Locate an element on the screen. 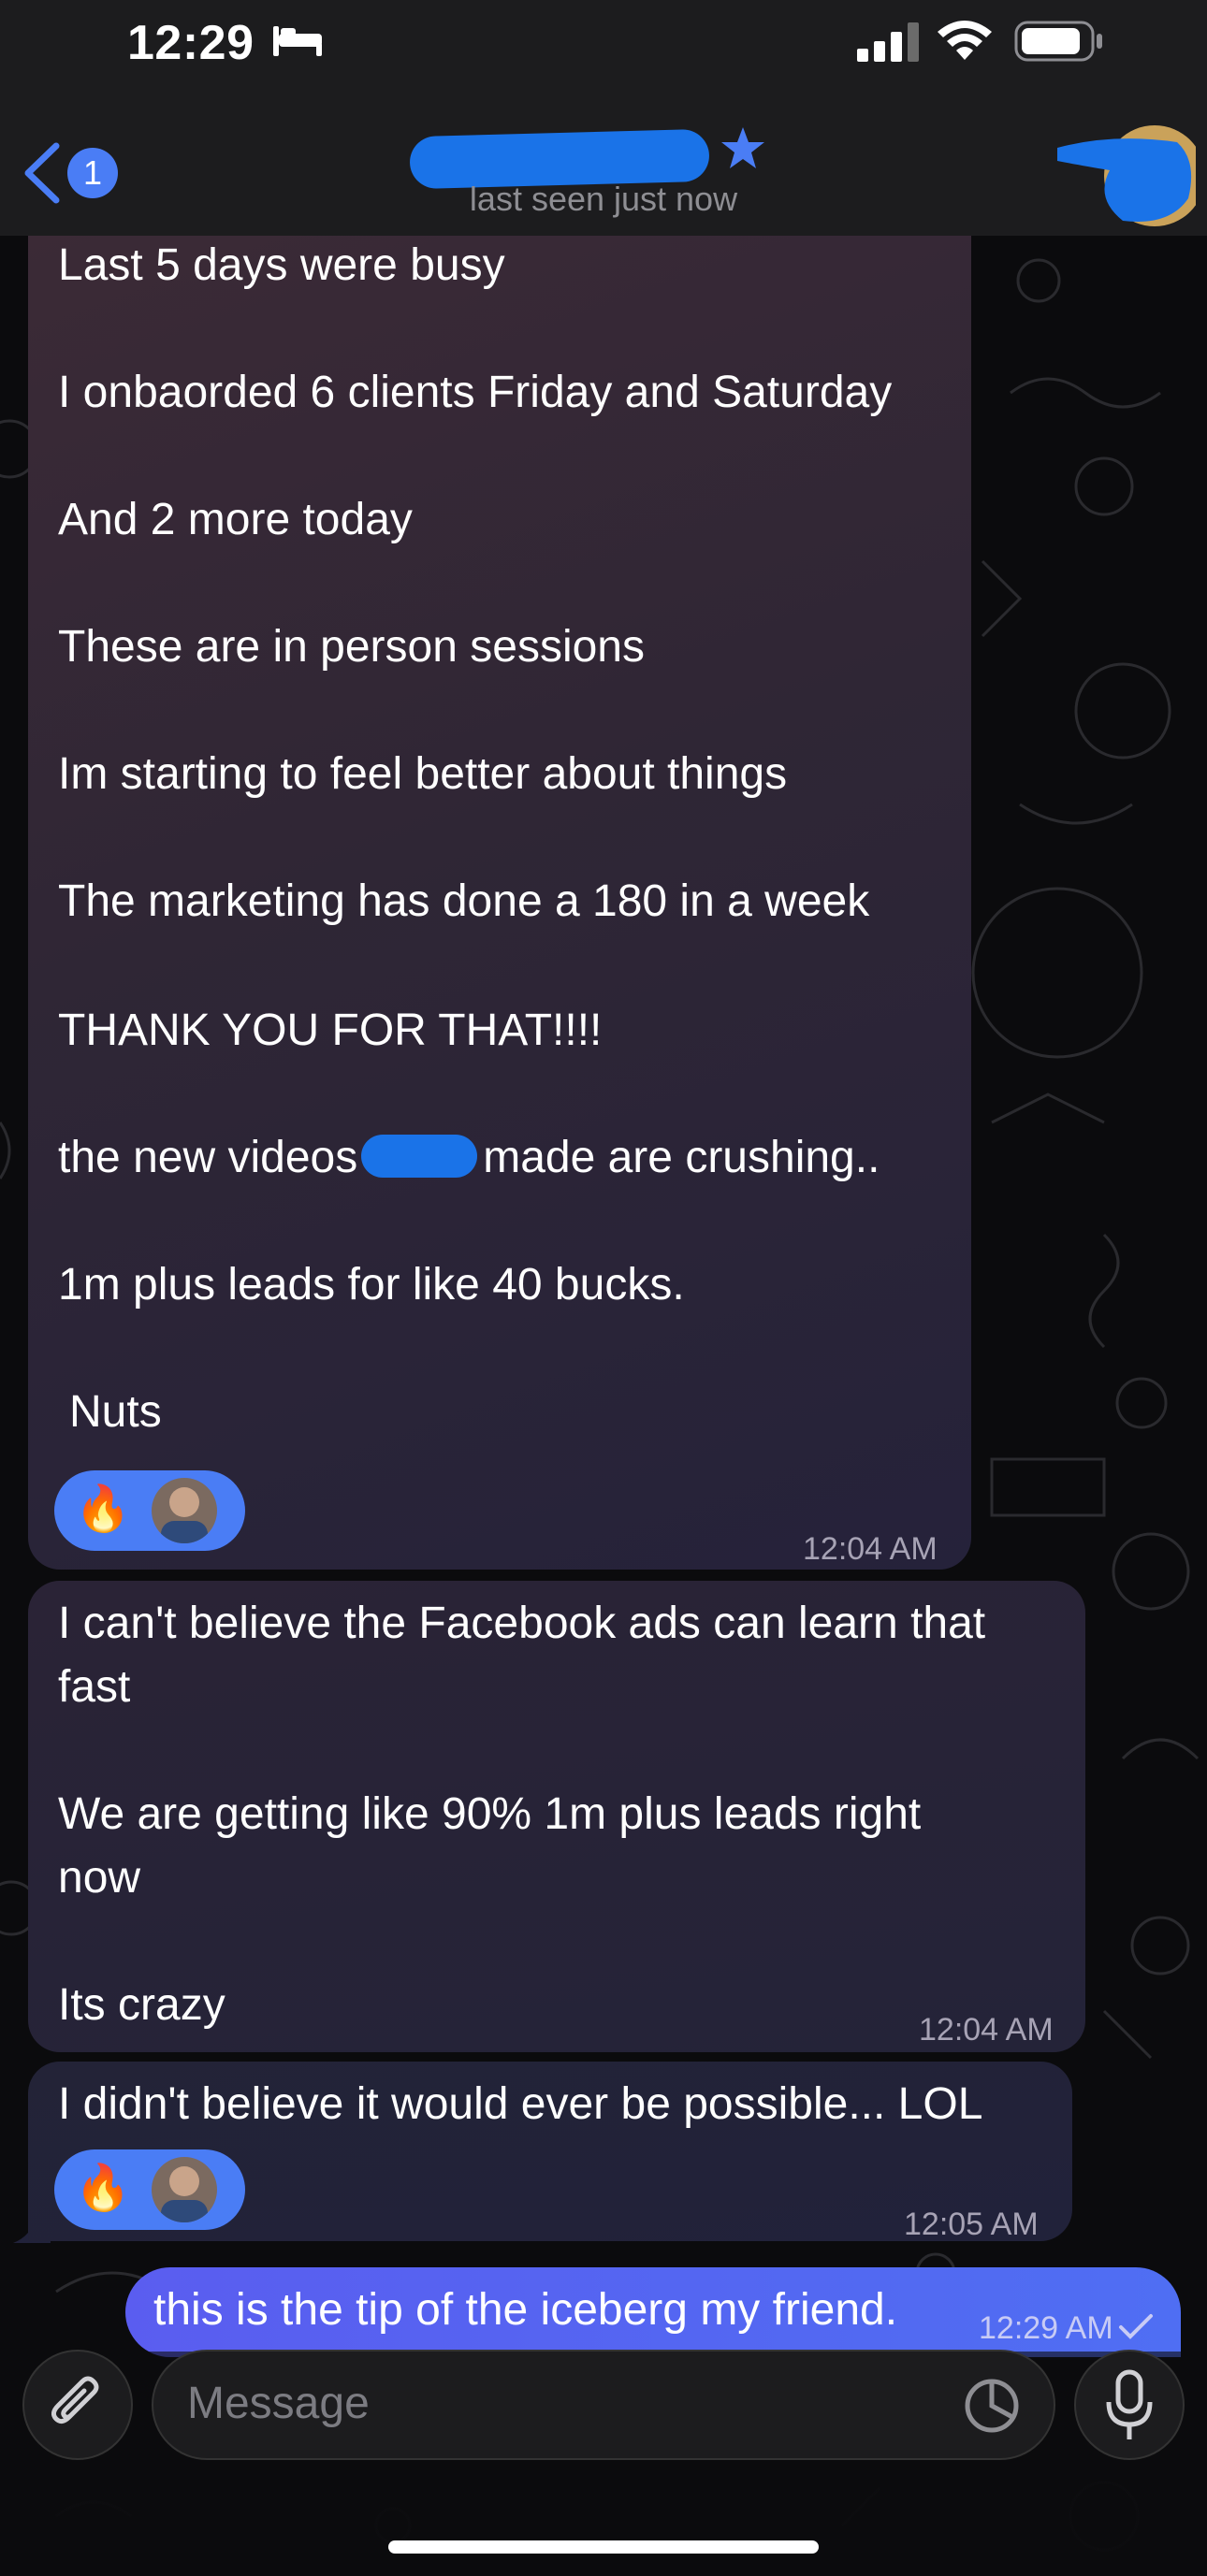  unread-badge: 1 is located at coordinates (92, 173).